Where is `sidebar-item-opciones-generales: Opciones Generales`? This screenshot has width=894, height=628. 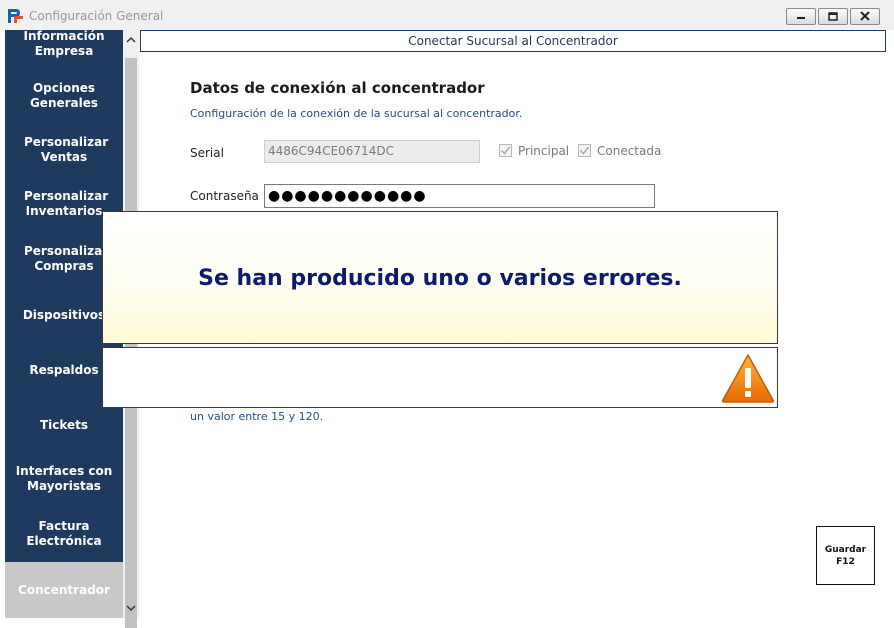 sidebar-item-opciones-generales: Opciones Generales is located at coordinates (64, 96).